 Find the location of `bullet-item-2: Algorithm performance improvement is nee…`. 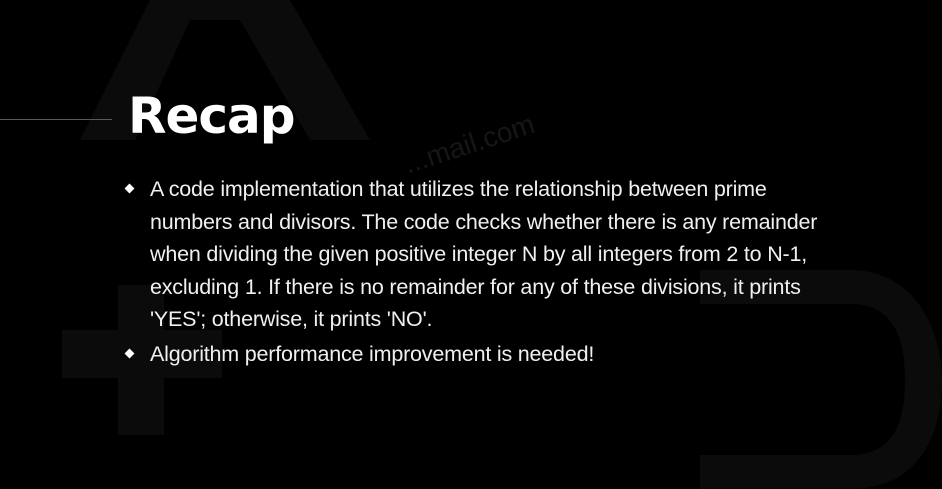

bullet-item-2: Algorithm performance improvement is nee… is located at coordinates (482, 354).